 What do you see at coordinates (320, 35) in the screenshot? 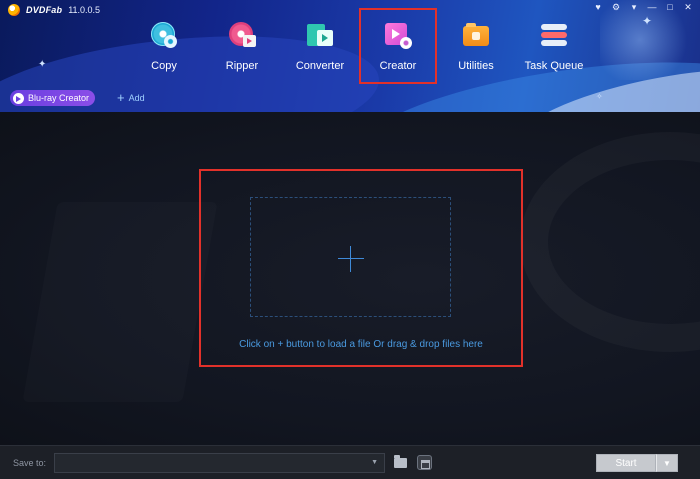
I see `converter-clapper-icon` at bounding box center [320, 35].